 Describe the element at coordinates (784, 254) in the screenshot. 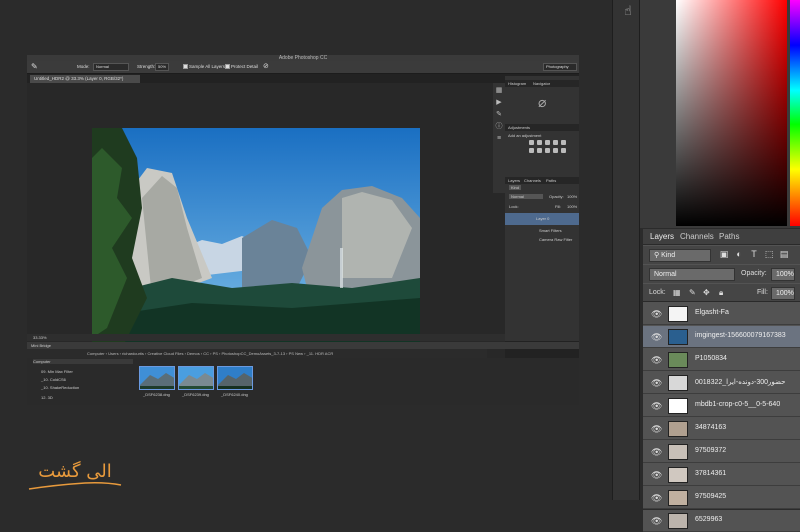

I see `smart-object-filter-icon: ▤` at that location.